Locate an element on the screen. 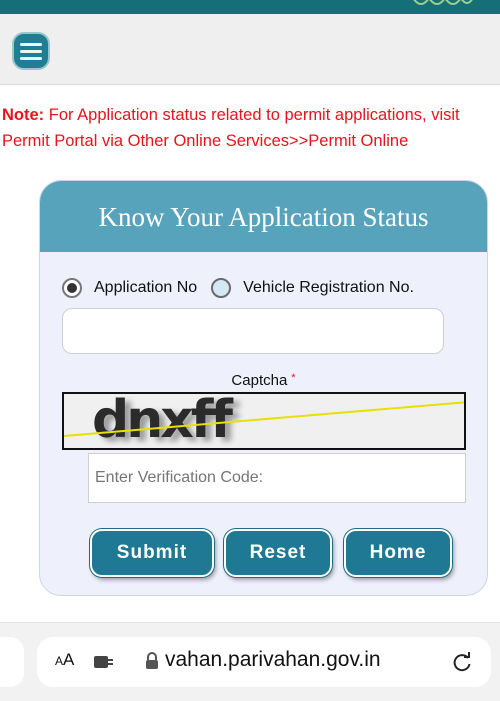 The width and height of the screenshot is (500, 701). note-prefix: Note: is located at coordinates (23, 115).